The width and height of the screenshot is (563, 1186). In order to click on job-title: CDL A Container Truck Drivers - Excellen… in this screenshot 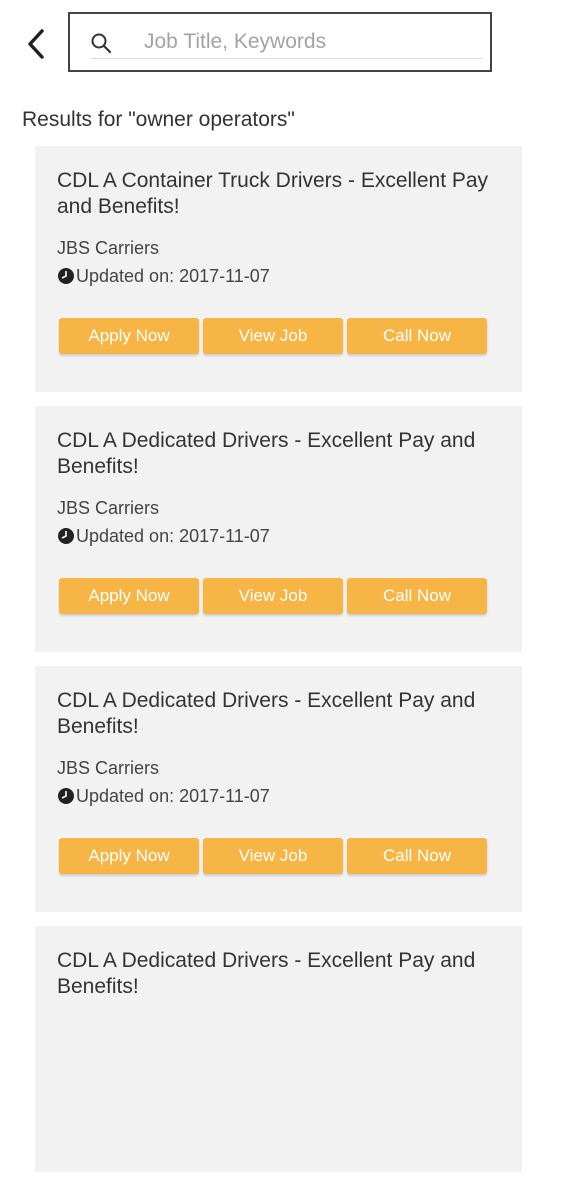, I will do `click(273, 193)`.